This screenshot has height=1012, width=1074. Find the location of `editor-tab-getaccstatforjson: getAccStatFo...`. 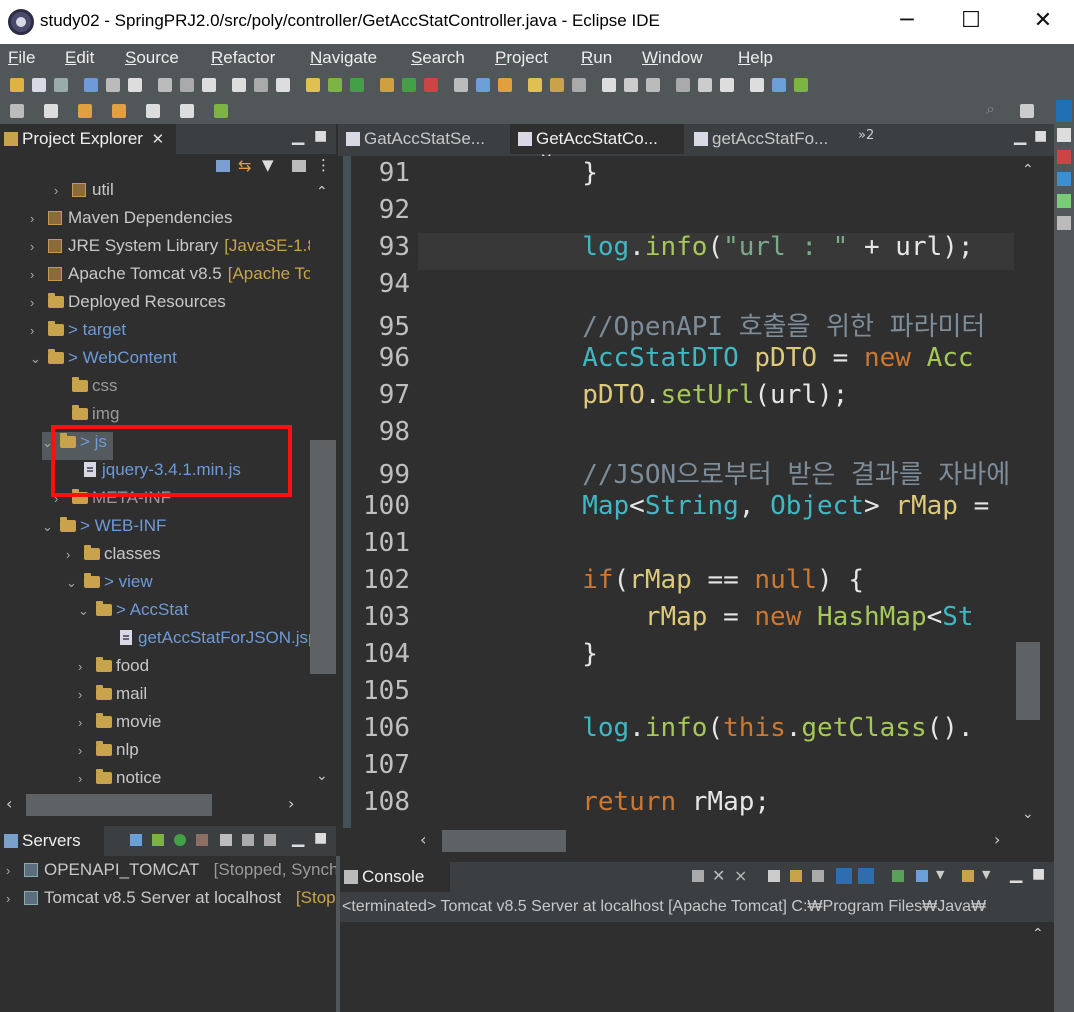

editor-tab-getaccstatforjson: getAccStatFo... is located at coordinates (771, 139).